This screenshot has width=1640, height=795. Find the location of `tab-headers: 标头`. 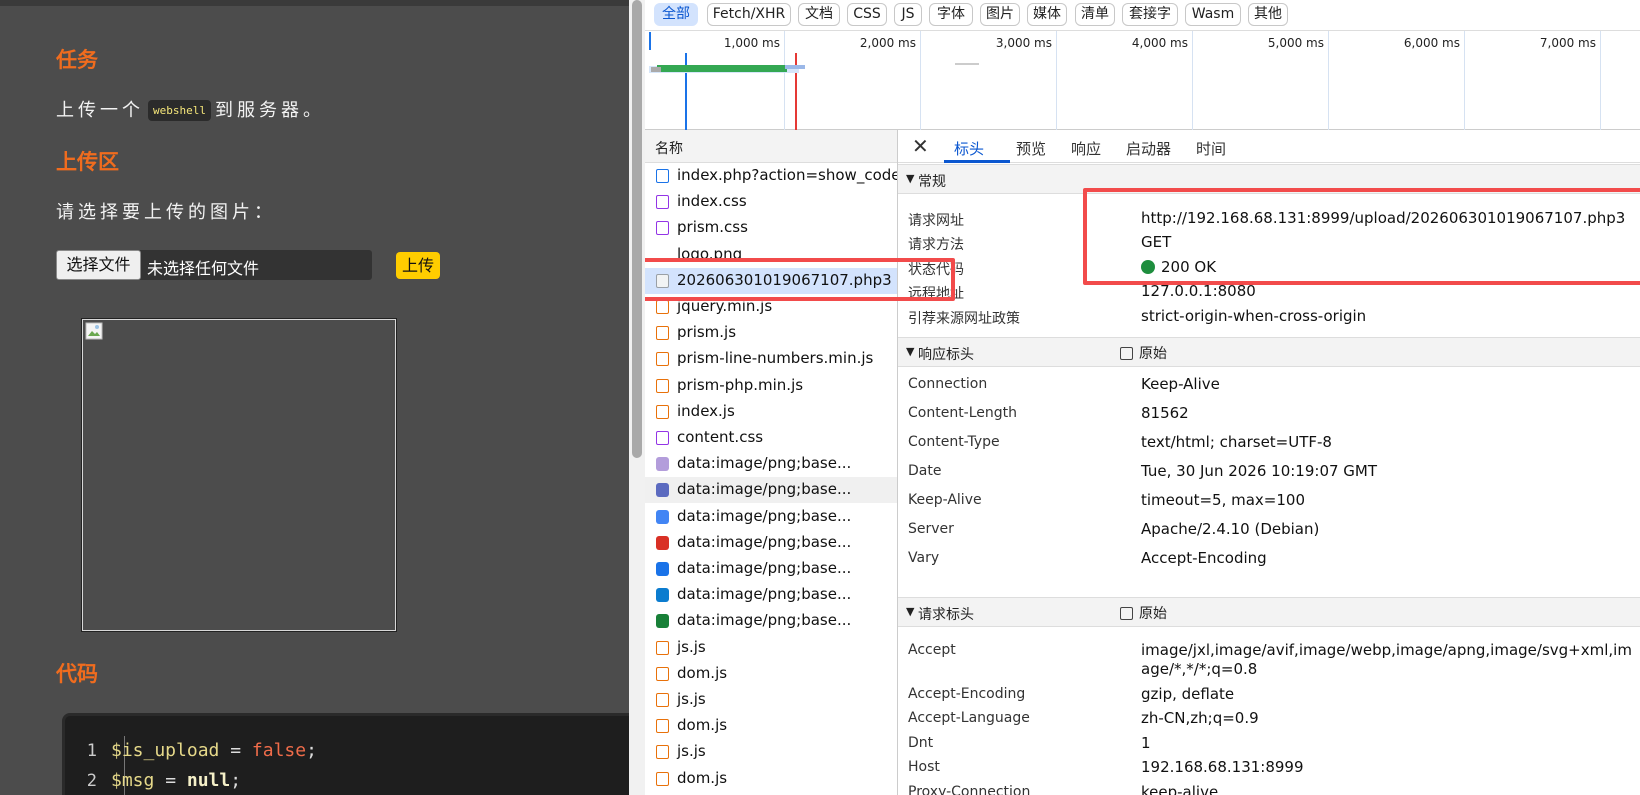

tab-headers: 标头 is located at coordinates (969, 148).